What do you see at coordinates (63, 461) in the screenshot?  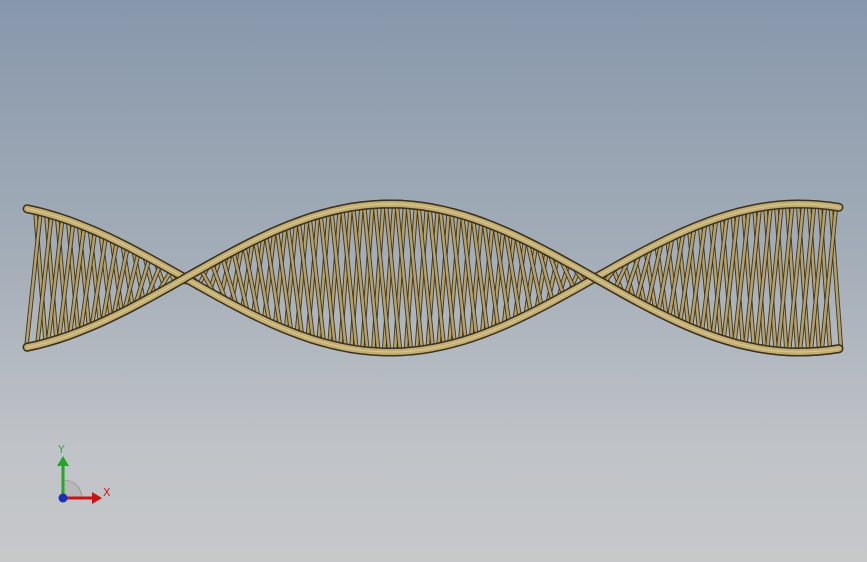 I see `y-axis-arrowhead-icon` at bounding box center [63, 461].